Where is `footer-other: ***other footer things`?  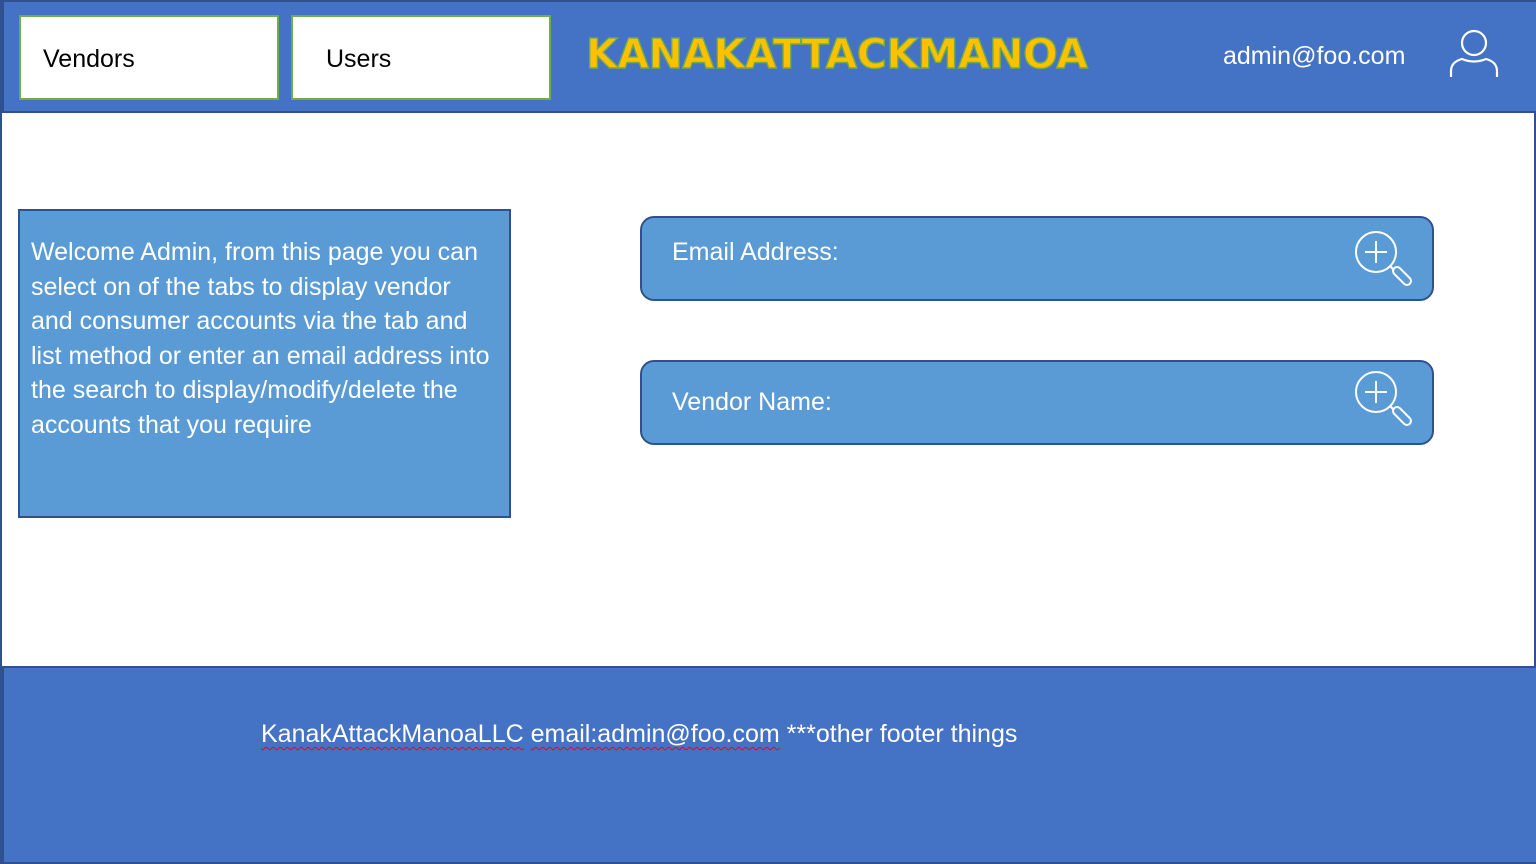
footer-other: ***other footer things is located at coordinates (898, 734).